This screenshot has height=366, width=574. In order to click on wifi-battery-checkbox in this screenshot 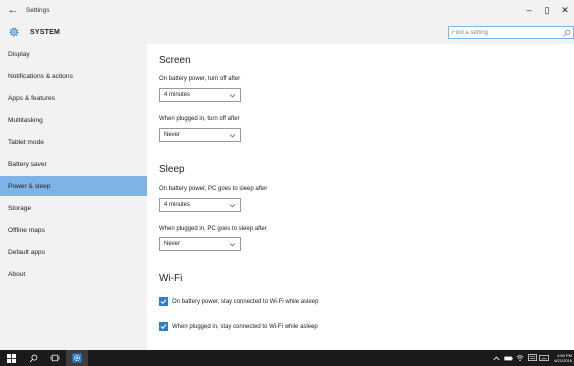, I will do `click(163, 301)`.